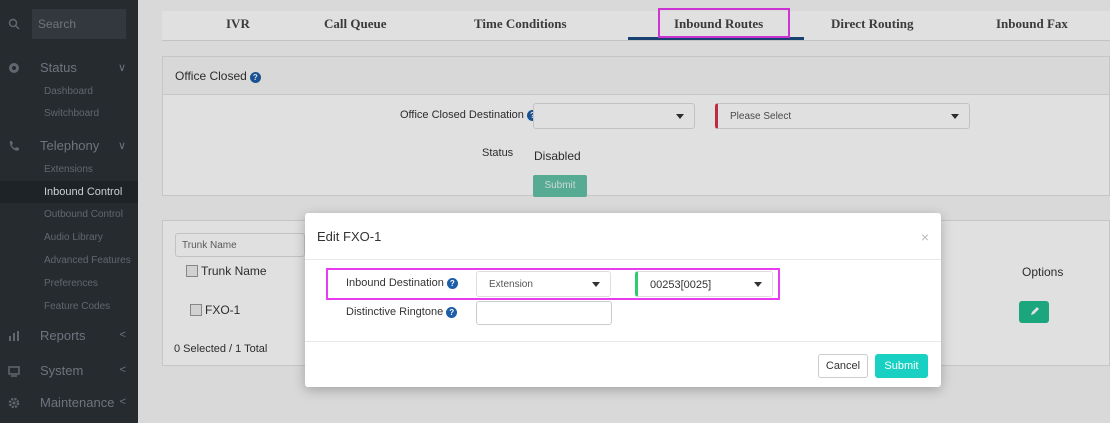 Image resolution: width=1110 pixels, height=423 pixels. What do you see at coordinates (925, 237) in the screenshot?
I see `close-icon: ×` at bounding box center [925, 237].